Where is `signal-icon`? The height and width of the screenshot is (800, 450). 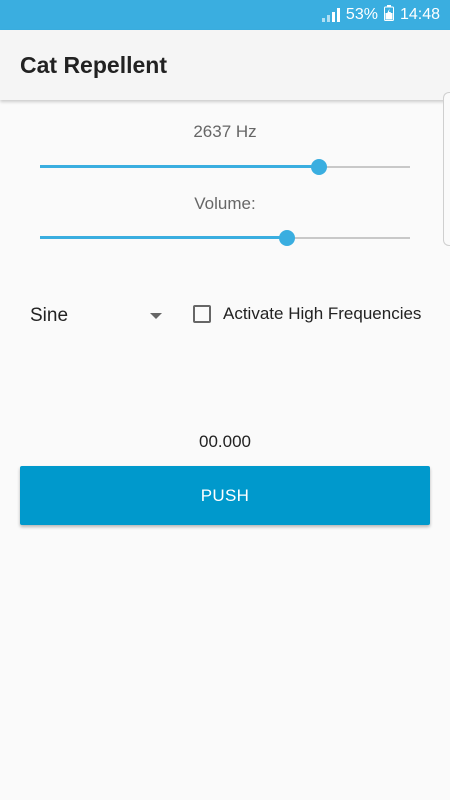
signal-icon is located at coordinates (330, 15).